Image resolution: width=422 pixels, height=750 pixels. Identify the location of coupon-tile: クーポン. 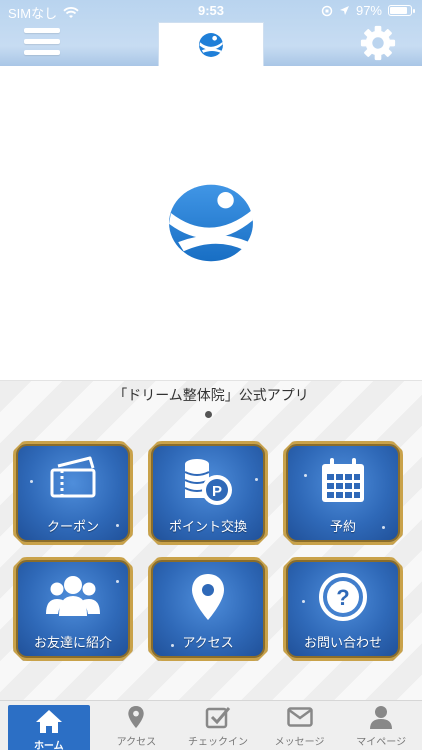
(73, 493).